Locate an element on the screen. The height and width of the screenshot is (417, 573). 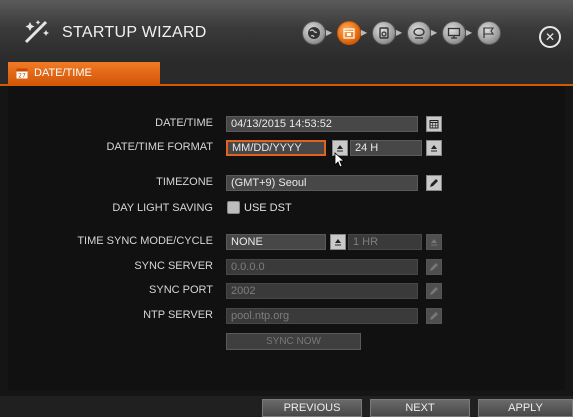
tab-label: DATE/TIME is located at coordinates (63, 73).